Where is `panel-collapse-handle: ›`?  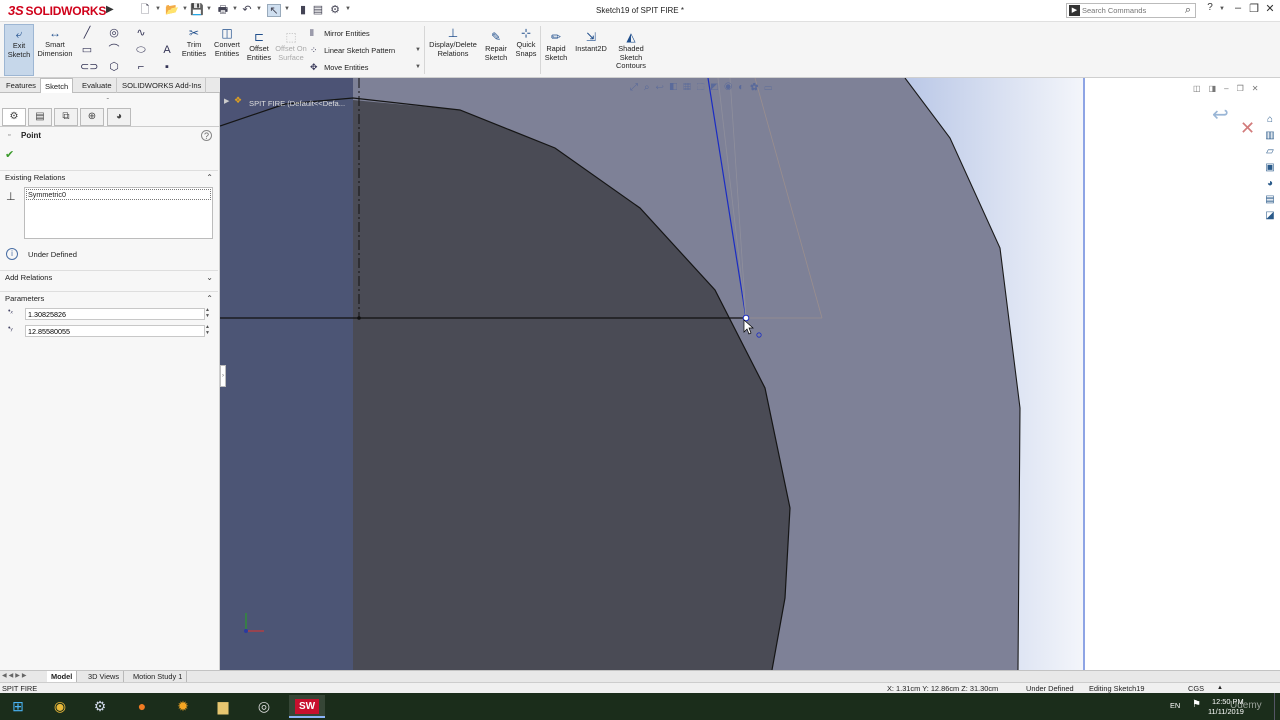
panel-collapse-handle: › is located at coordinates (223, 376).